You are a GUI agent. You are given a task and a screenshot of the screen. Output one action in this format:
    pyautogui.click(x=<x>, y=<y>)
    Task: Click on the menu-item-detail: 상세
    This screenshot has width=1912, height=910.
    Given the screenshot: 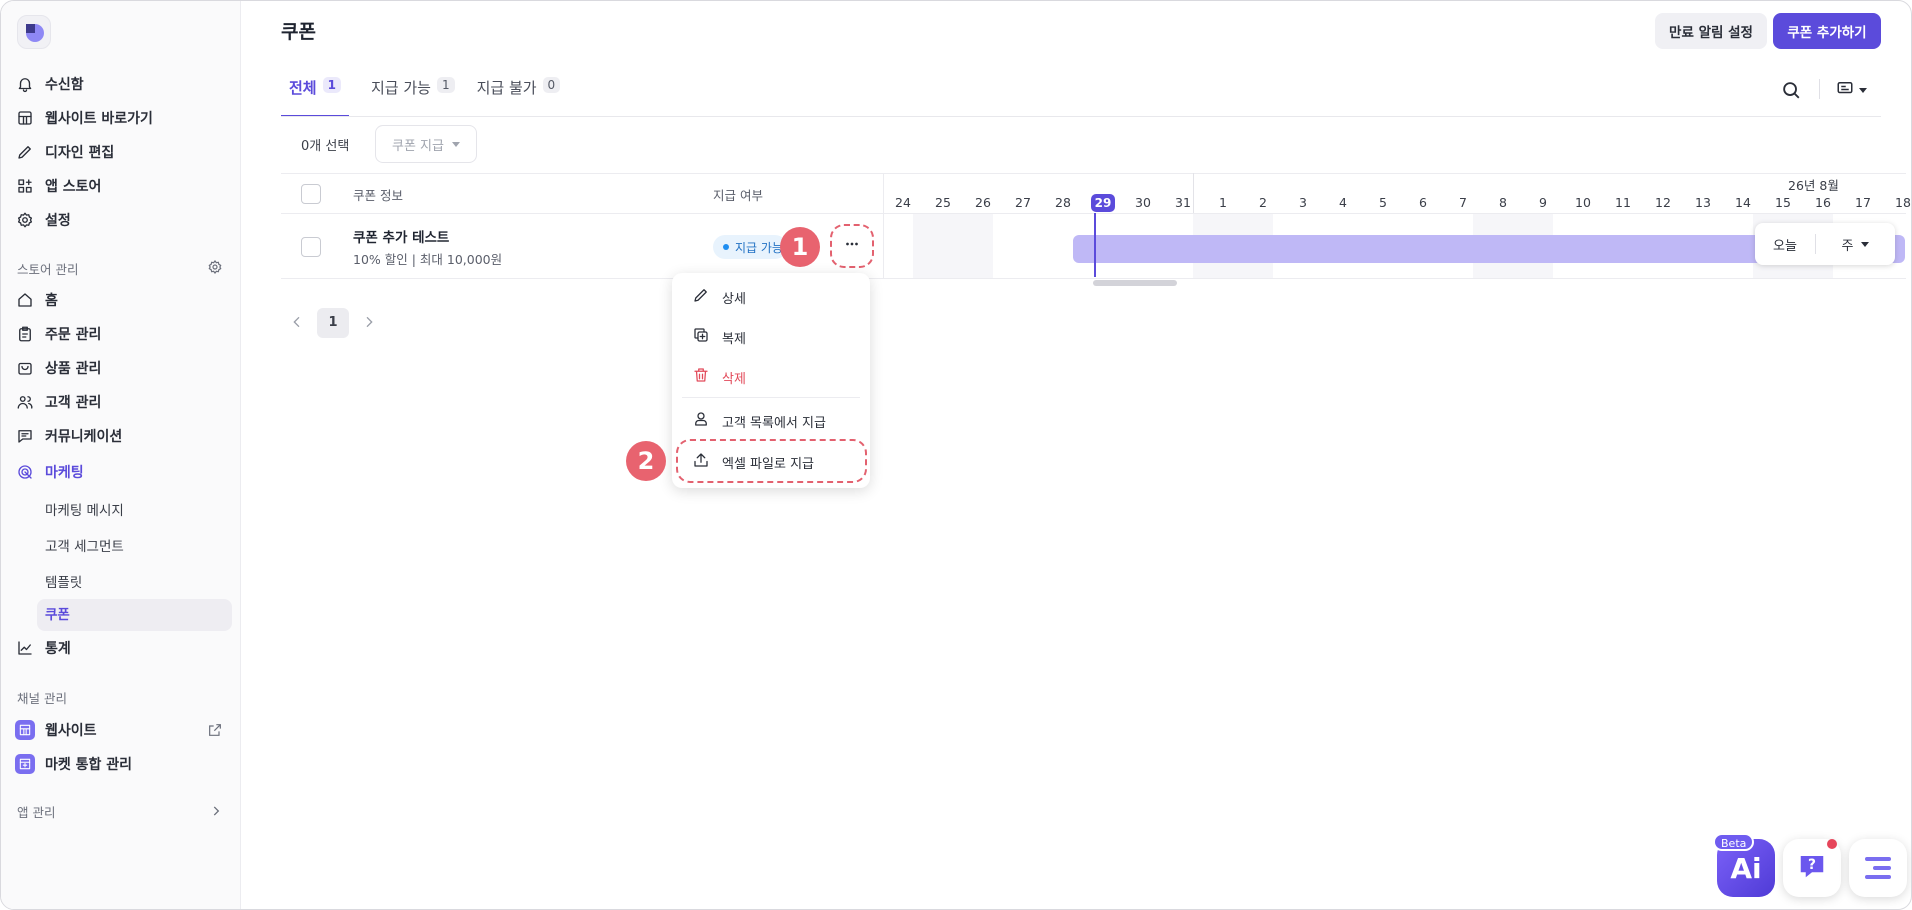 What is the action you would take?
    pyautogui.click(x=719, y=297)
    